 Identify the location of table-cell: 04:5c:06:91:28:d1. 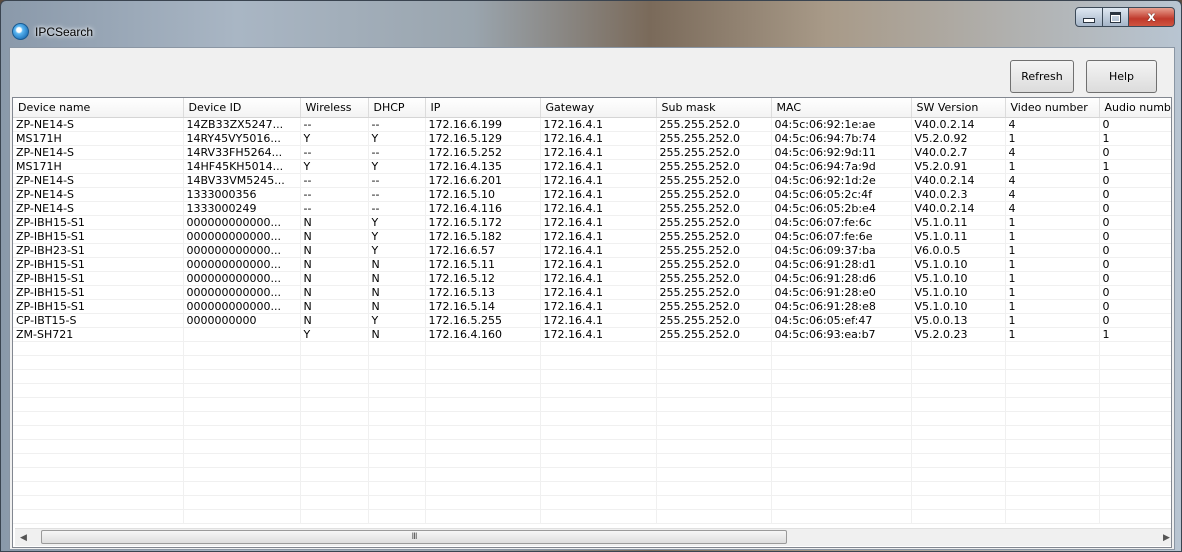
(841, 264).